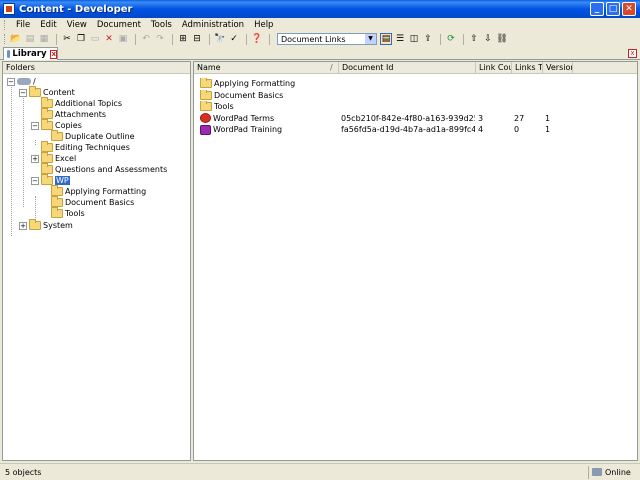 The height and width of the screenshot is (480, 640). Describe the element at coordinates (597, 472) in the screenshot. I see `online-icon` at that location.